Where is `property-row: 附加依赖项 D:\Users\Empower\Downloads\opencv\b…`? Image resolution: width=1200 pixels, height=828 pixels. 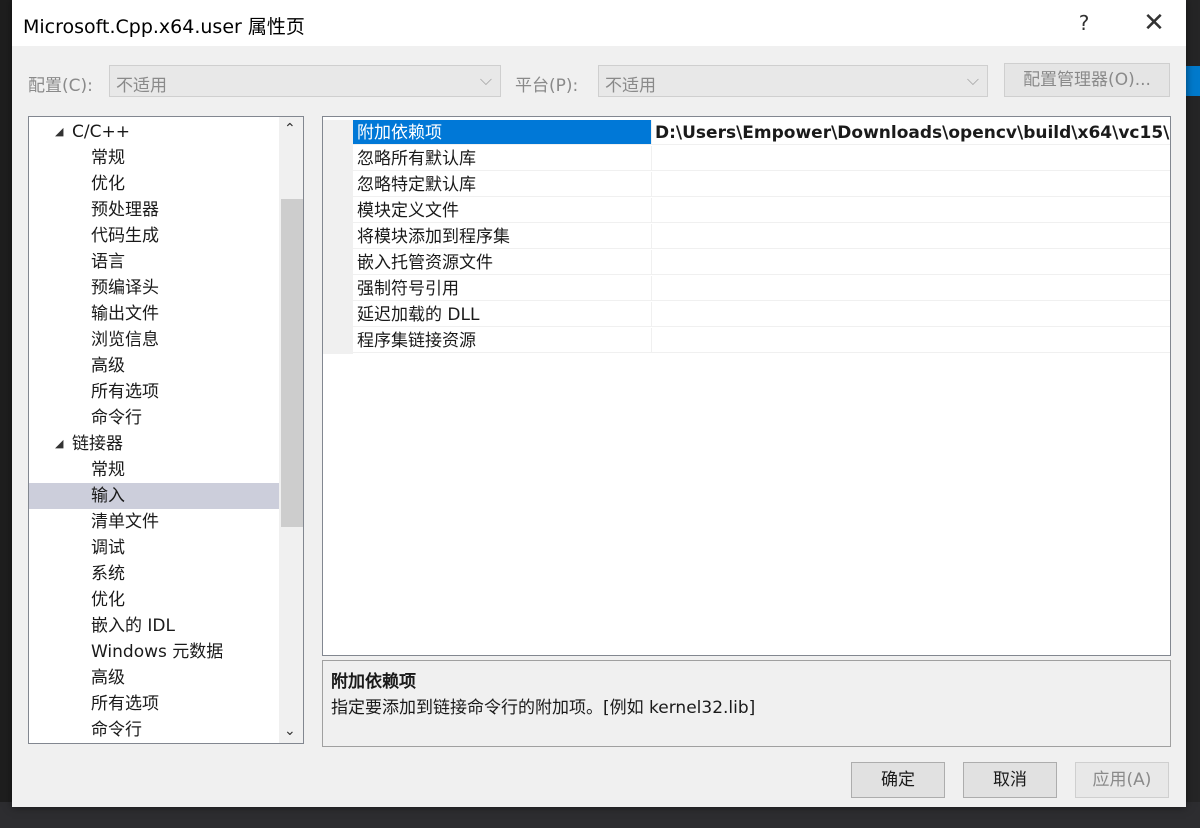 property-row: 附加依赖项 D:\Users\Empower\Downloads\opencv\b… is located at coordinates (746, 133).